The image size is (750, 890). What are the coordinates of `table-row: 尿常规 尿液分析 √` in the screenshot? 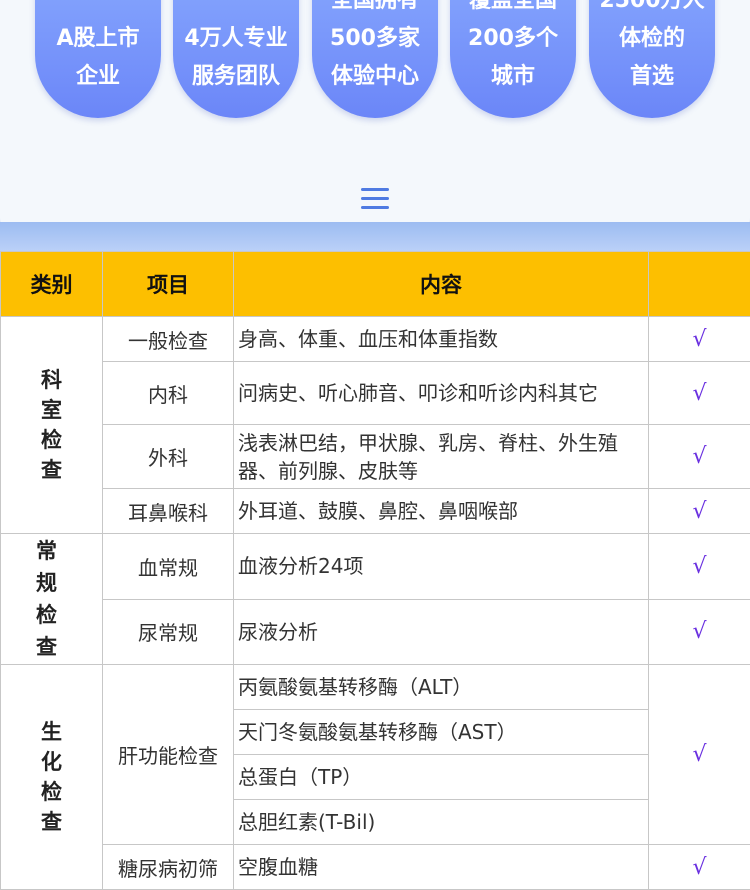 It's located at (375, 632).